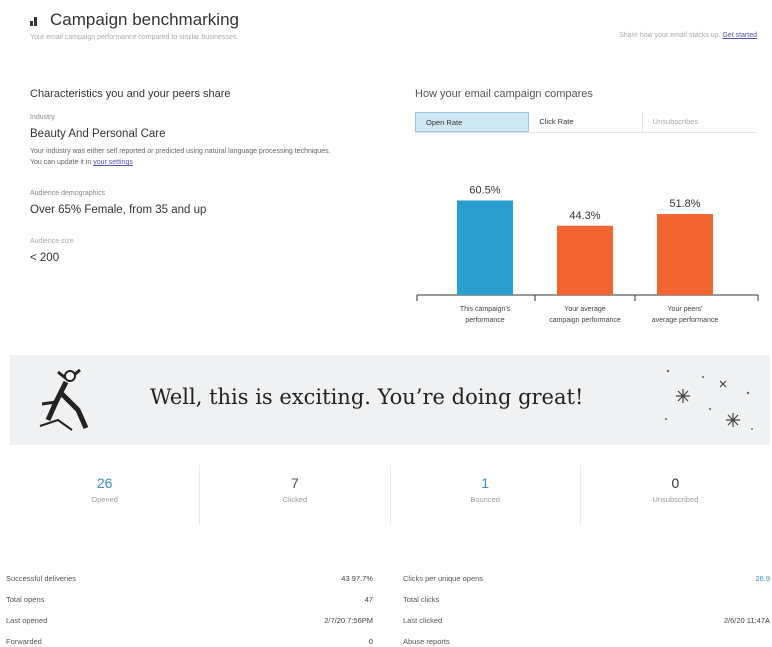  I want to click on settings-link: your settings, so click(113, 162).